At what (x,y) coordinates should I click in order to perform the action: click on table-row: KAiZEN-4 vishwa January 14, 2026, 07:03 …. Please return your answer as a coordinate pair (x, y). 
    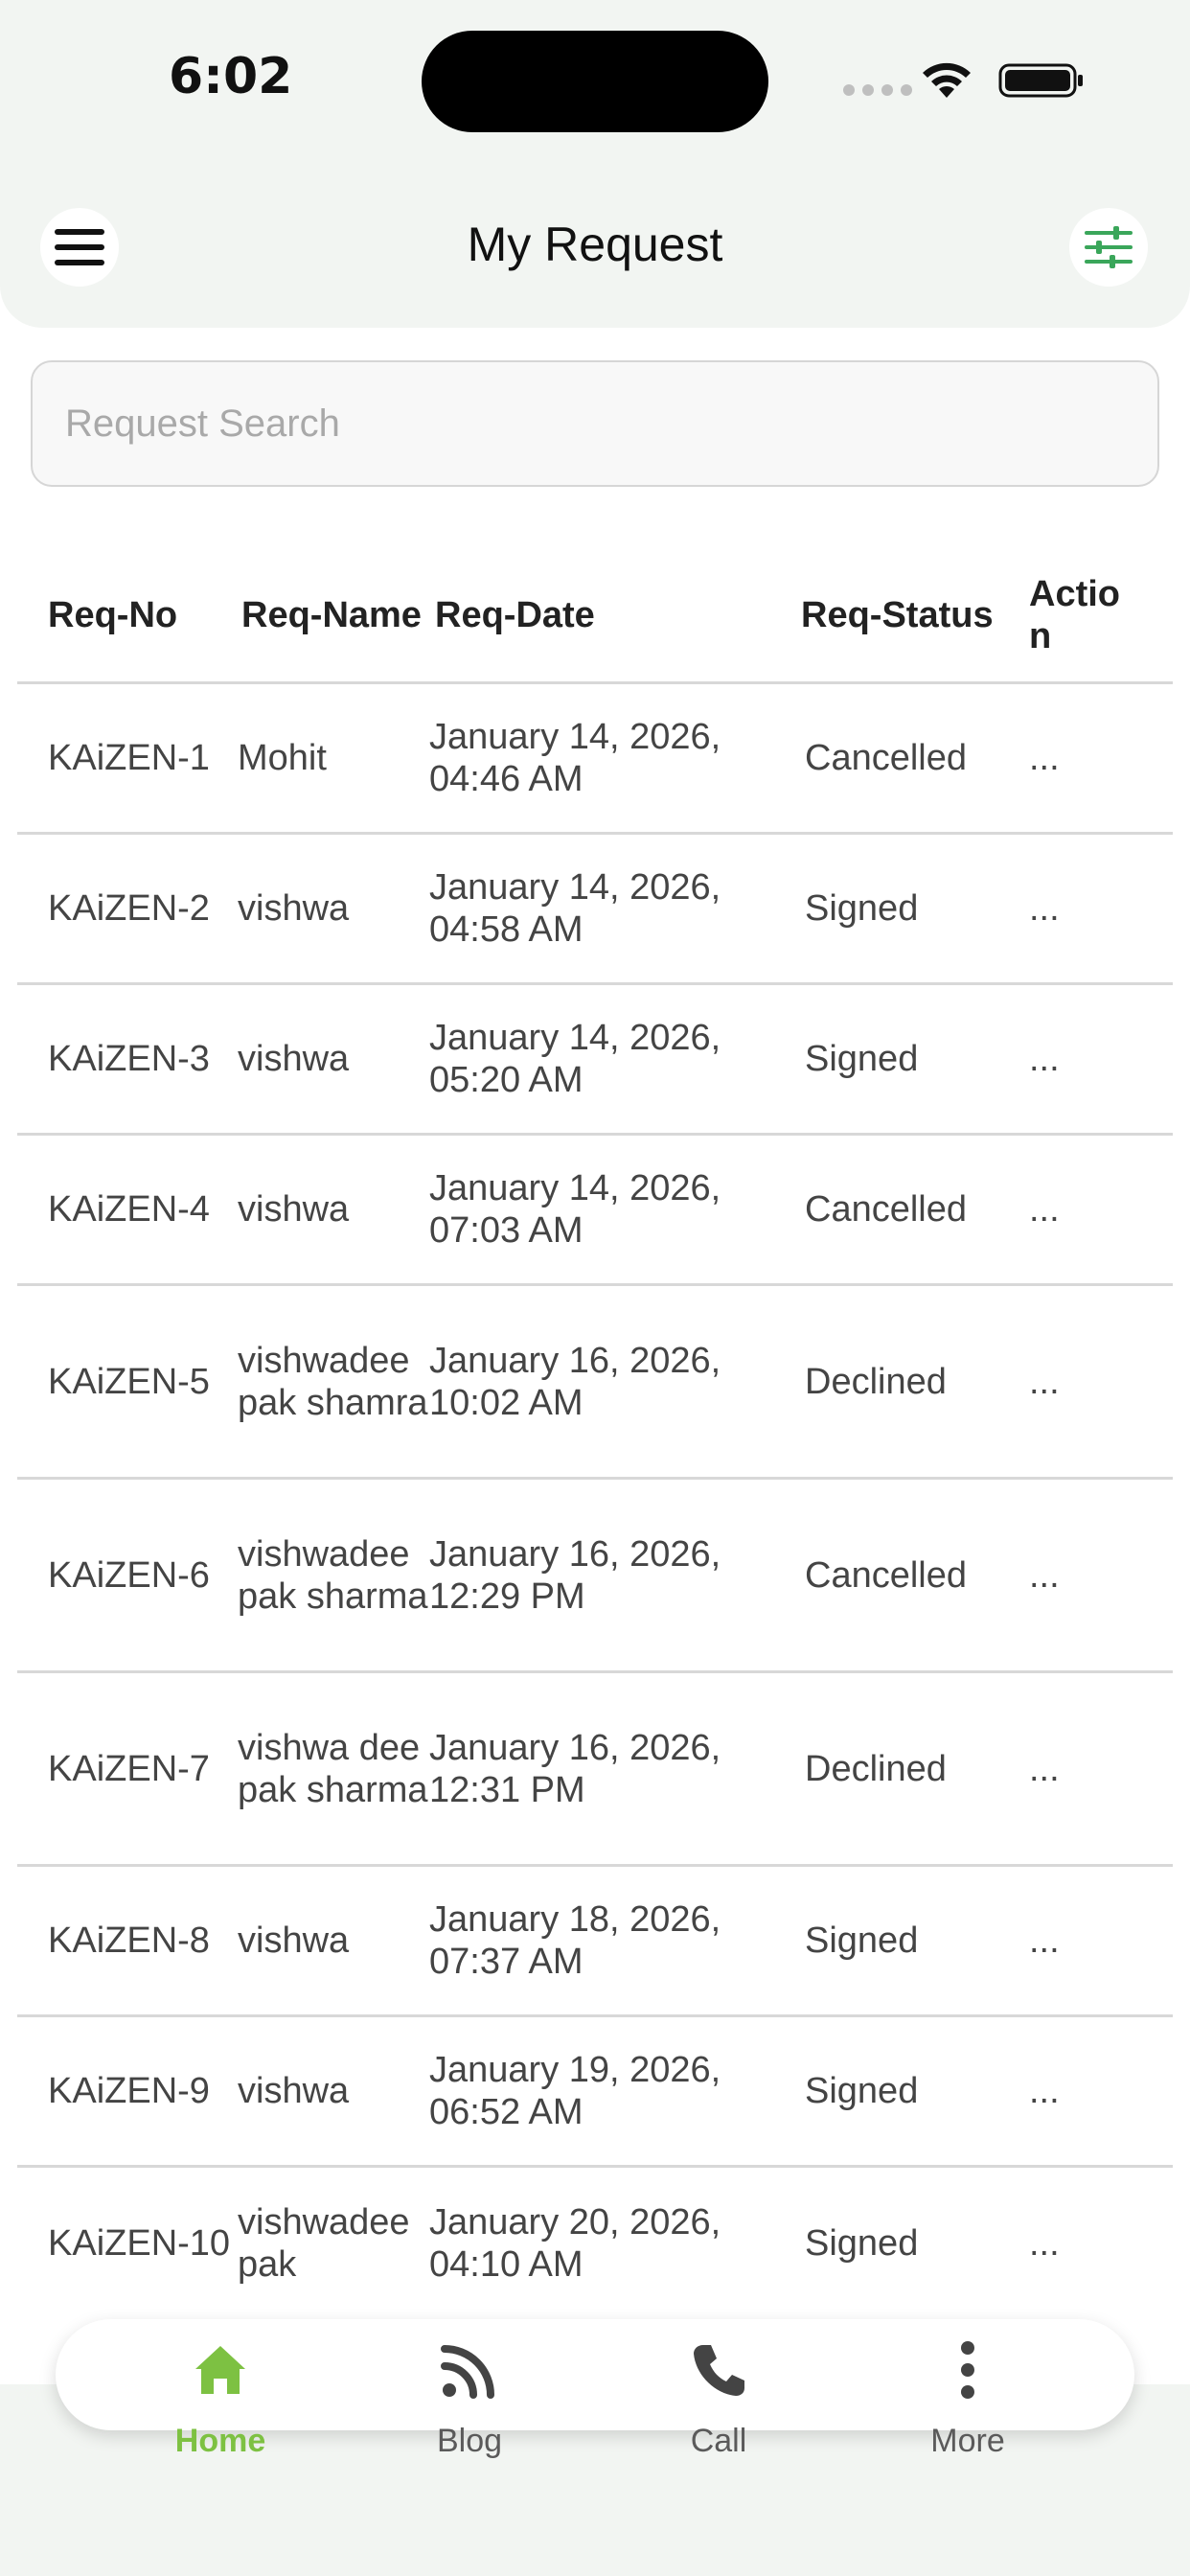
    Looking at the image, I should click on (595, 1211).